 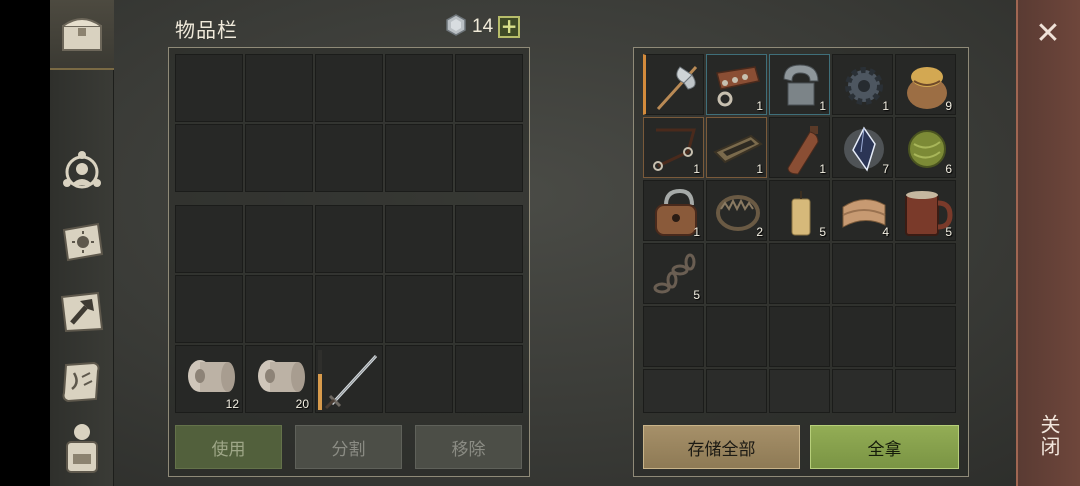 I want to click on item-count: 12, so click(x=232, y=404).